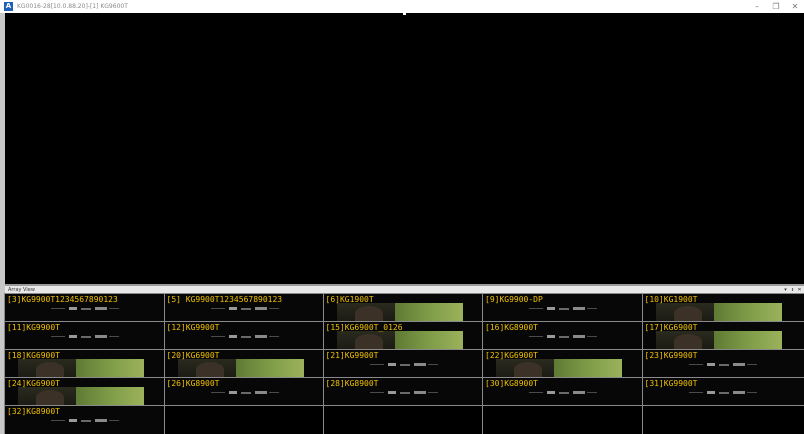 The image size is (804, 434). Describe the element at coordinates (193, 327) in the screenshot. I see `camera-label: [12]KG9900T` at that location.